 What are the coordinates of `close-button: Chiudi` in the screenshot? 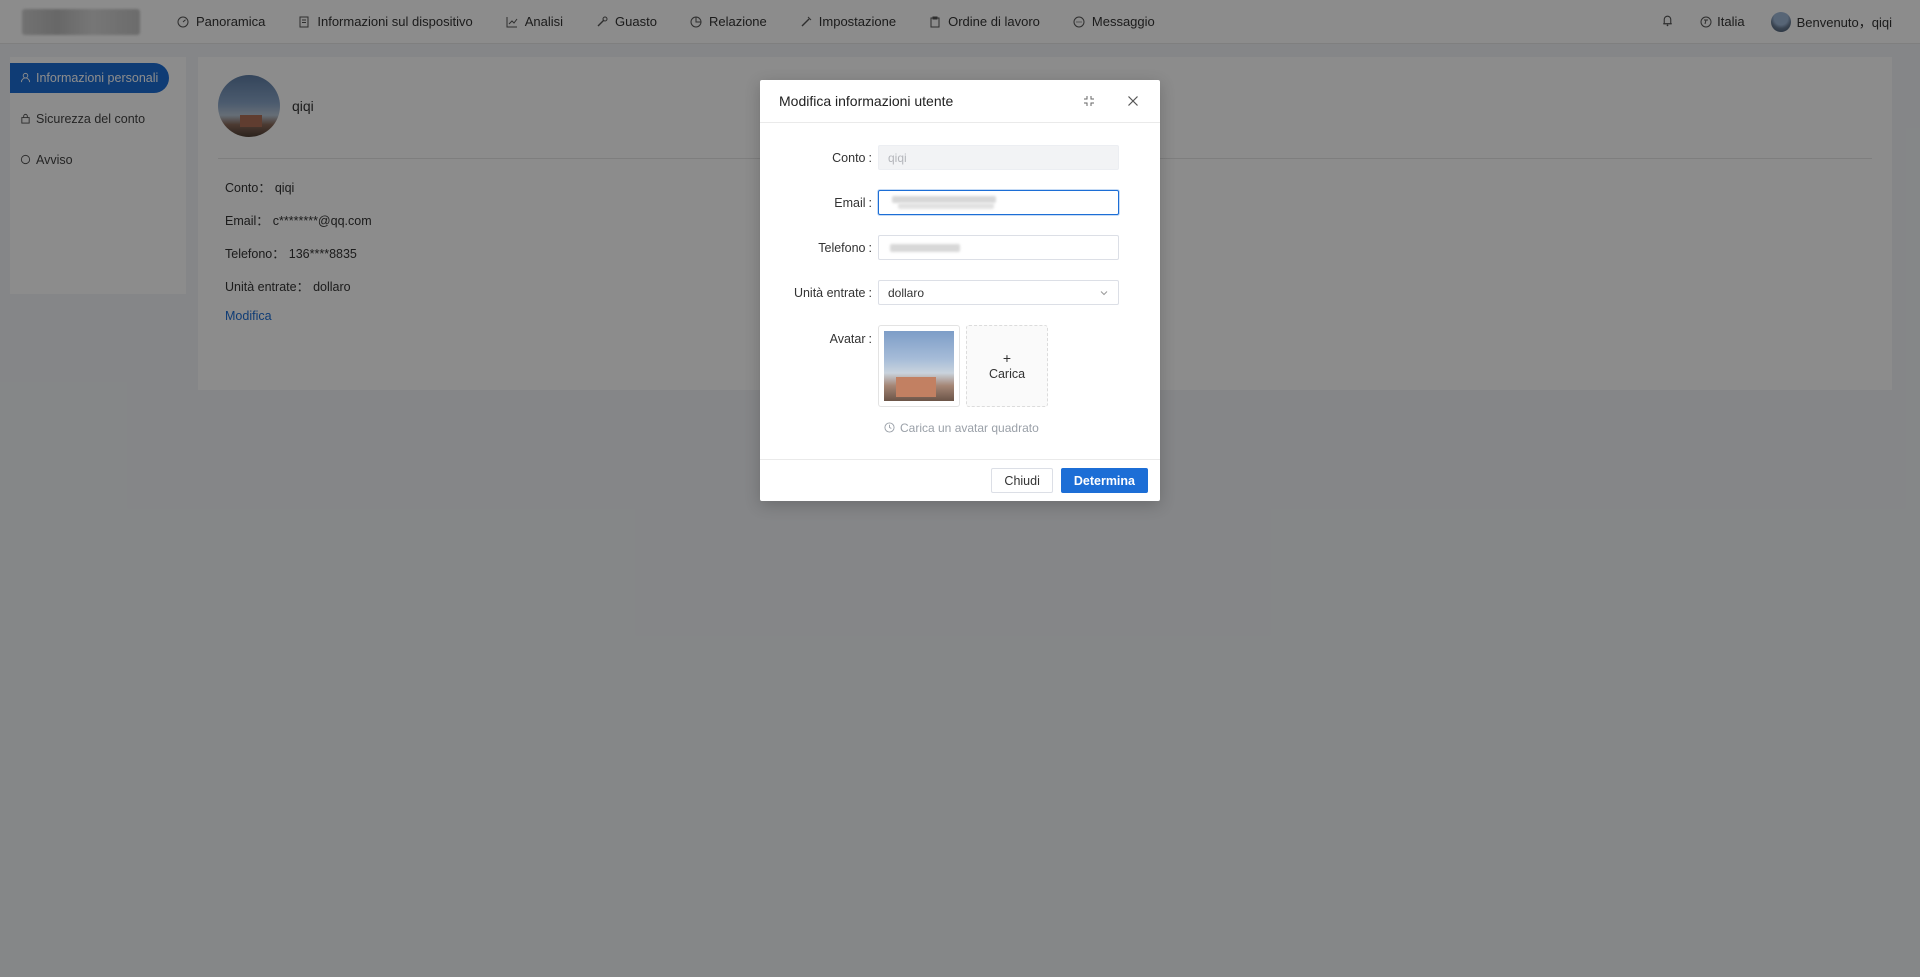 It's located at (1022, 480).